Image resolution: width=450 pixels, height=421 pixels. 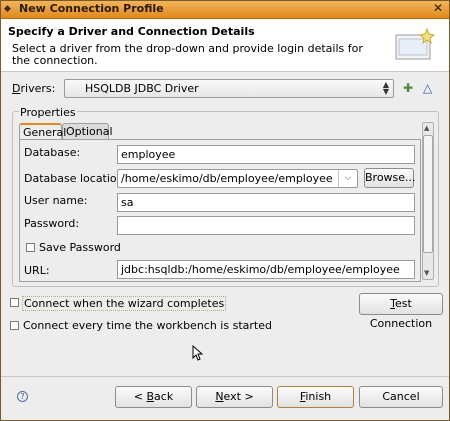 I want to click on edit-driver-definition-icon: △, so click(x=427, y=88).